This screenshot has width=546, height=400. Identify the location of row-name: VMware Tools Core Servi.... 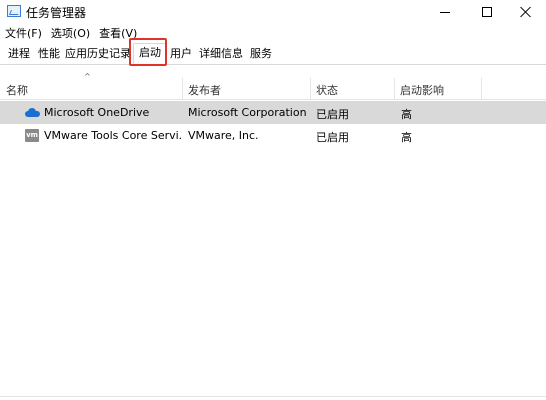
(113, 135).